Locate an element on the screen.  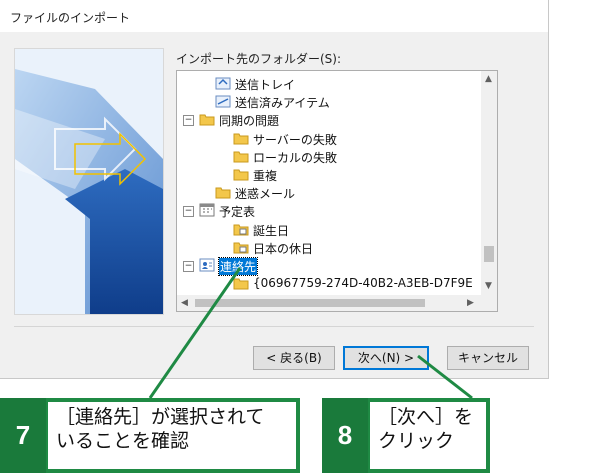
step7-text: ［連絡先］が選択されて いることを確認 is located at coordinates (172, 435).